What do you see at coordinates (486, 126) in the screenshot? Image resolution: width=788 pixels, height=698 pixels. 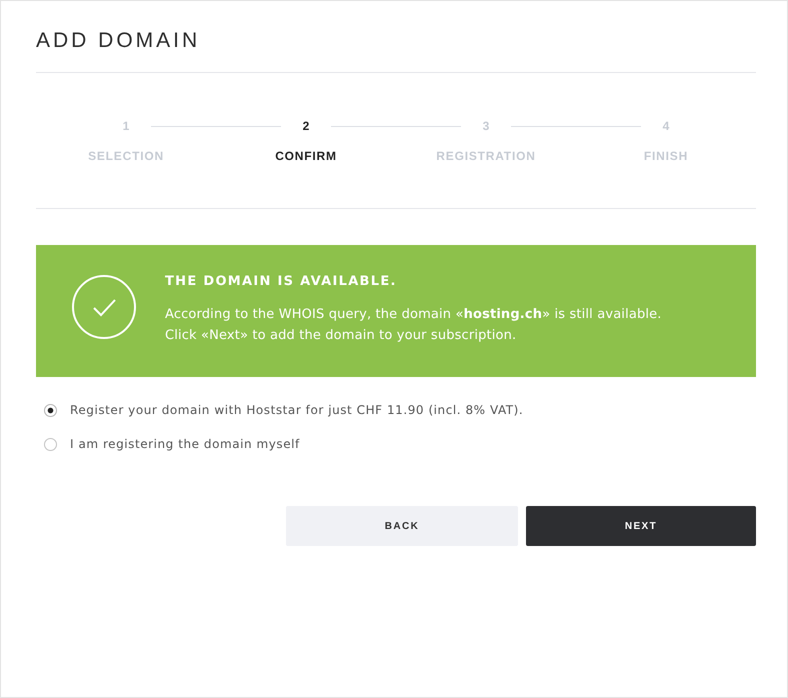 I see `step-number: 3` at bounding box center [486, 126].